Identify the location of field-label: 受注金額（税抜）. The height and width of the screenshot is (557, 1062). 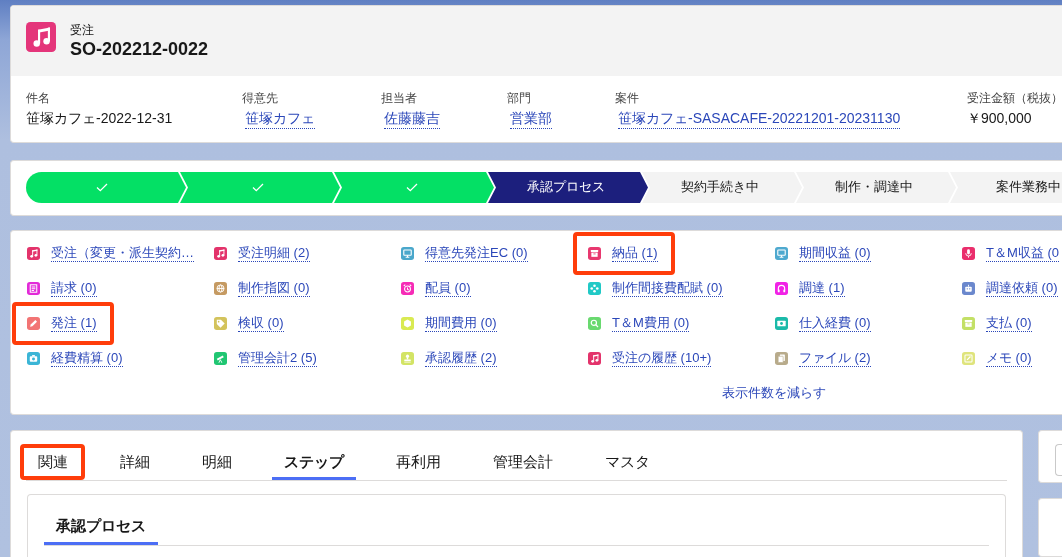
(1014, 98).